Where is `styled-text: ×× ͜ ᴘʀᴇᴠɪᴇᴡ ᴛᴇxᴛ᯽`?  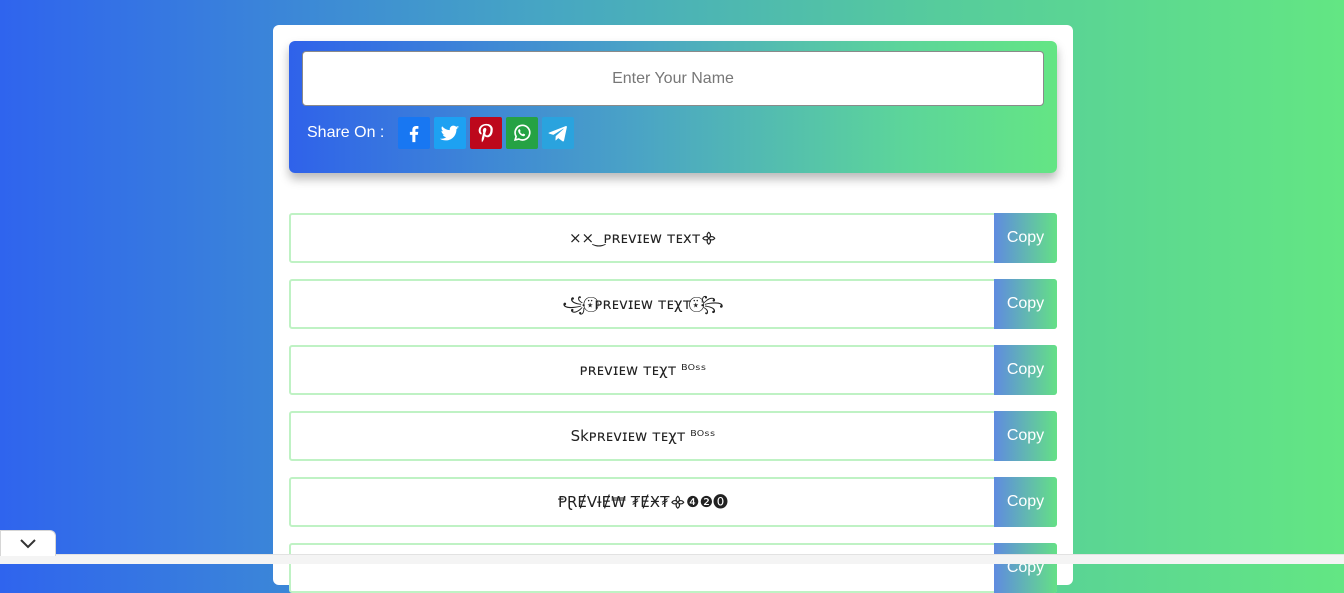
styled-text: ×× ͜ ᴘʀᴇᴠɪᴇᴡ ᴛᴇxᴛ᯽ is located at coordinates (643, 238).